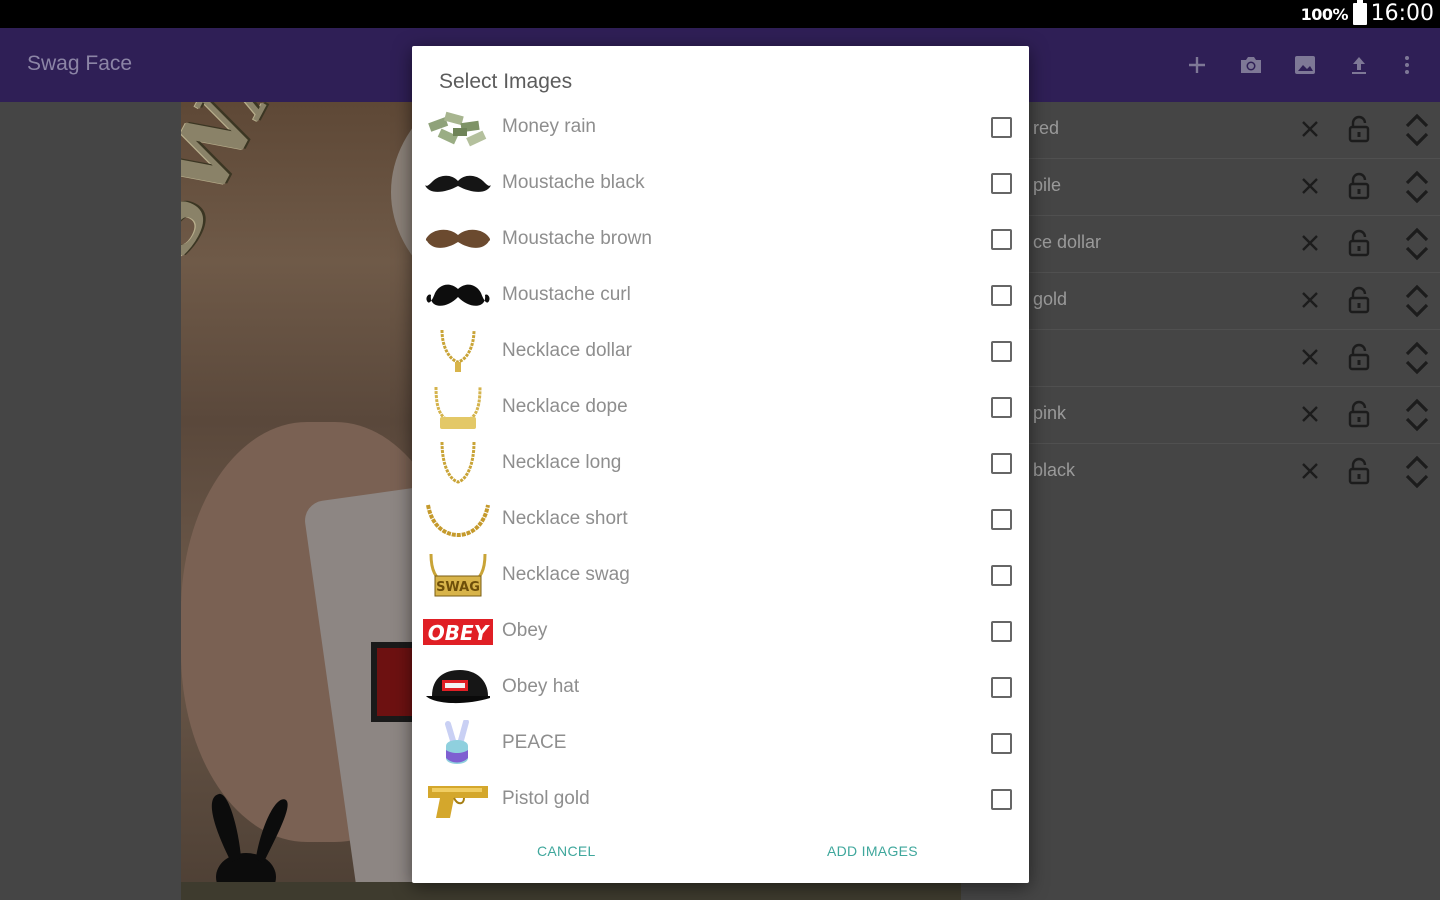  What do you see at coordinates (458, 240) in the screenshot?
I see `moustache-brown-icon` at bounding box center [458, 240].